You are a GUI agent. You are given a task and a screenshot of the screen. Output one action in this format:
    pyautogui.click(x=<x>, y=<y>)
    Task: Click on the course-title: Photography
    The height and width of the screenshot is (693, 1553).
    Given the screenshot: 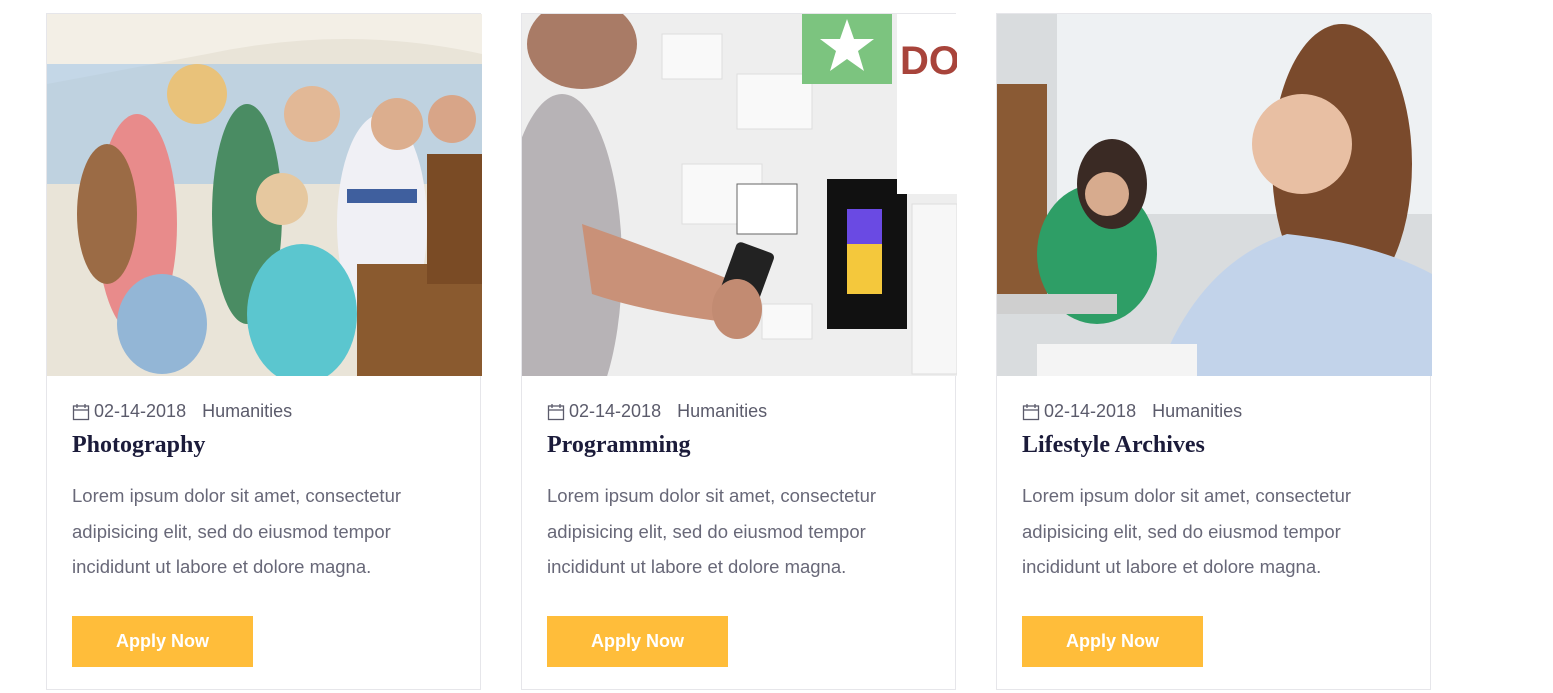 What is the action you would take?
    pyautogui.click(x=138, y=445)
    